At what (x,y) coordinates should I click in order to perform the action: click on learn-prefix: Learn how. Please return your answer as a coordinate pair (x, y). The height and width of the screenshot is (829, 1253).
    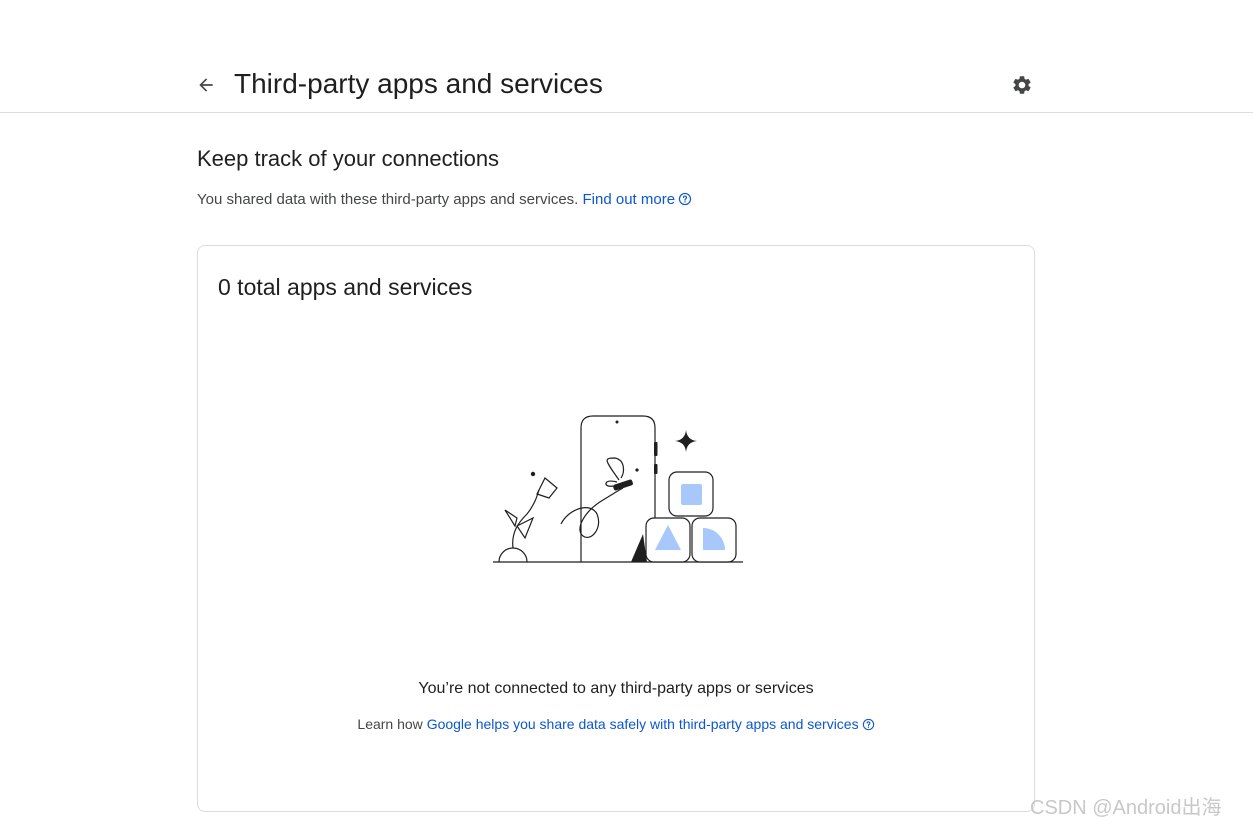
    Looking at the image, I should click on (392, 724).